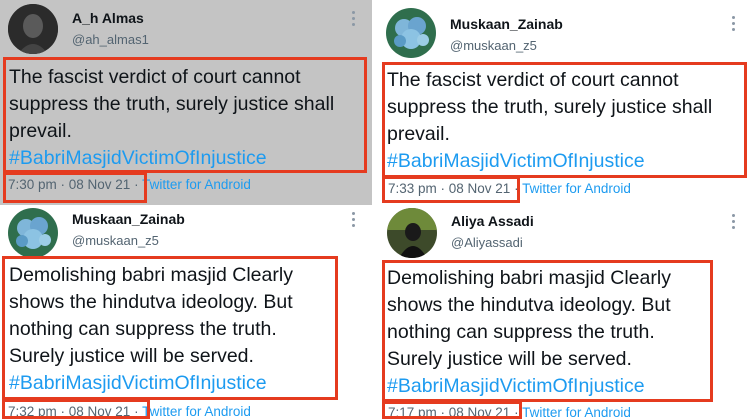 This screenshot has height=419, width=751. What do you see at coordinates (492, 221) in the screenshot?
I see `author-name: Aliya Assadi` at bounding box center [492, 221].